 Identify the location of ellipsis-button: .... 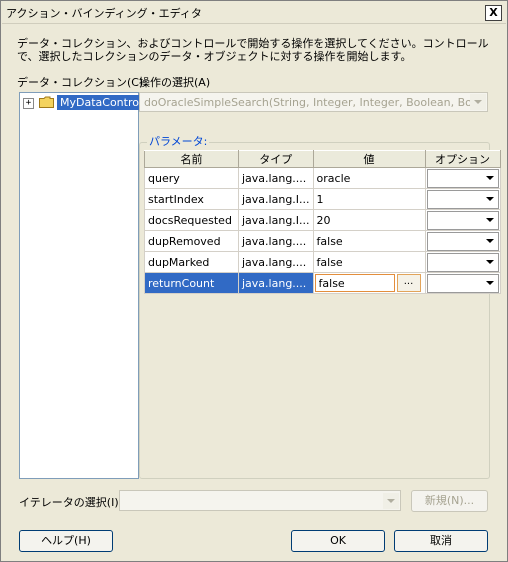
(408, 283).